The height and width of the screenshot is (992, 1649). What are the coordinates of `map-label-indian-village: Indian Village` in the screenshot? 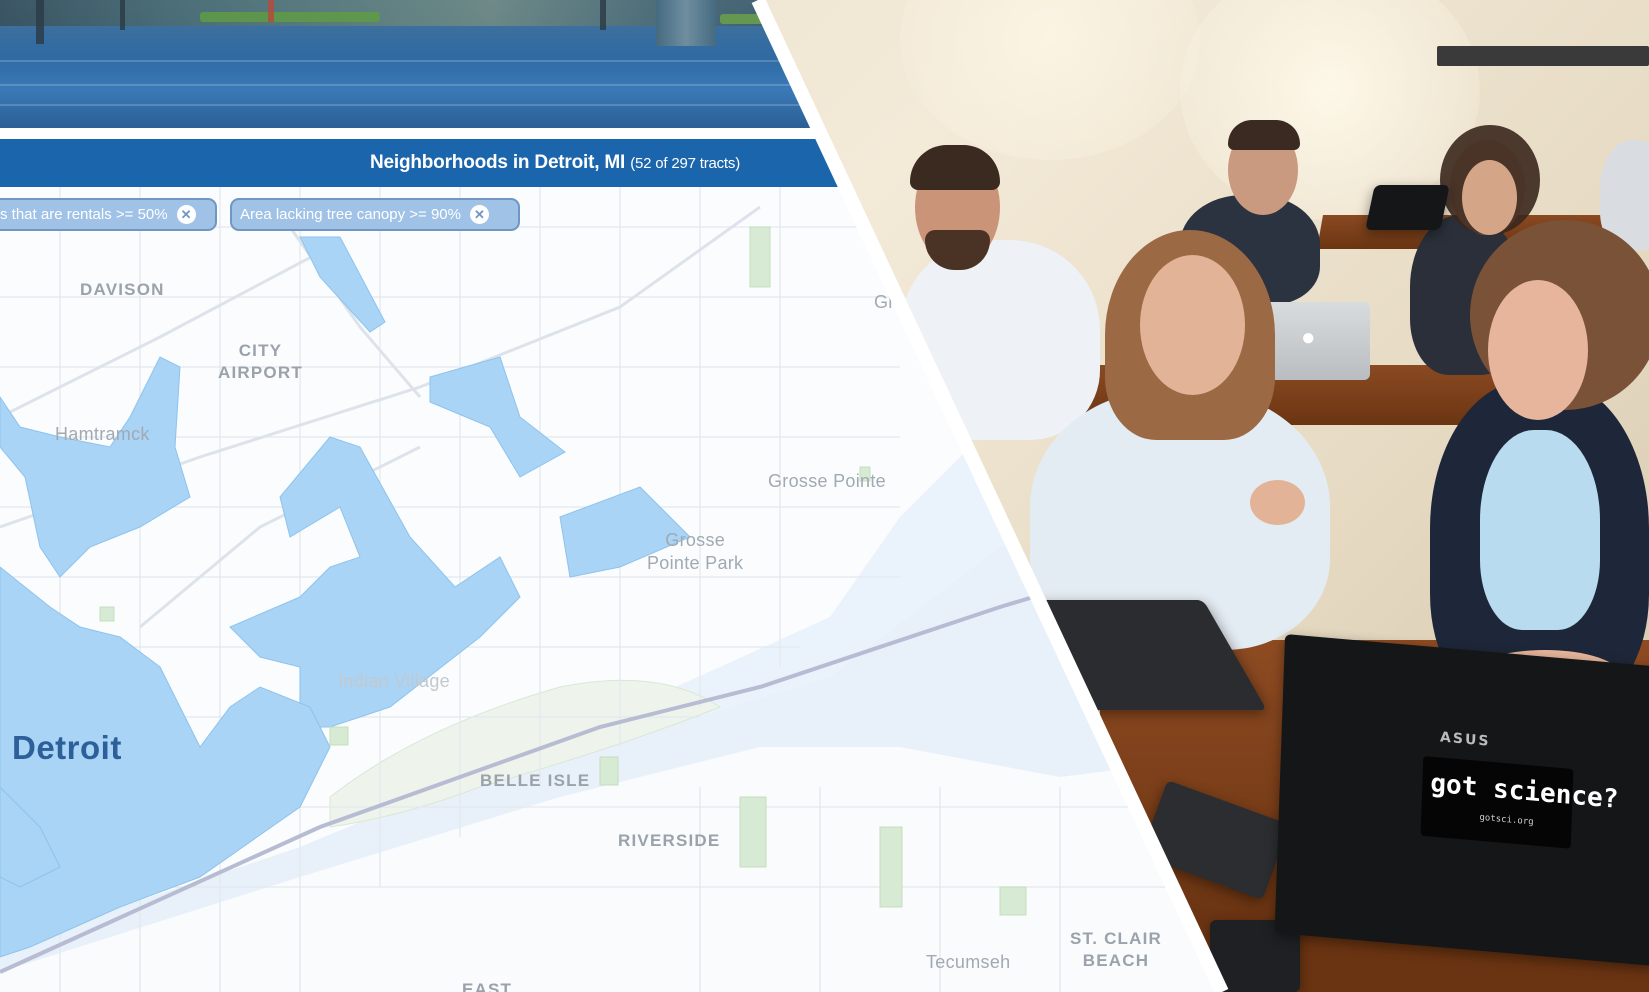 It's located at (394, 681).